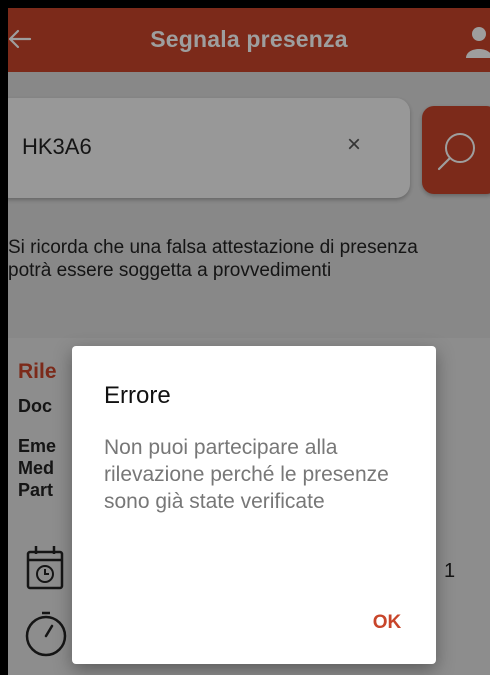 Image resolution: width=490 pixels, height=675 pixels. I want to click on ok-button: OK, so click(387, 627).